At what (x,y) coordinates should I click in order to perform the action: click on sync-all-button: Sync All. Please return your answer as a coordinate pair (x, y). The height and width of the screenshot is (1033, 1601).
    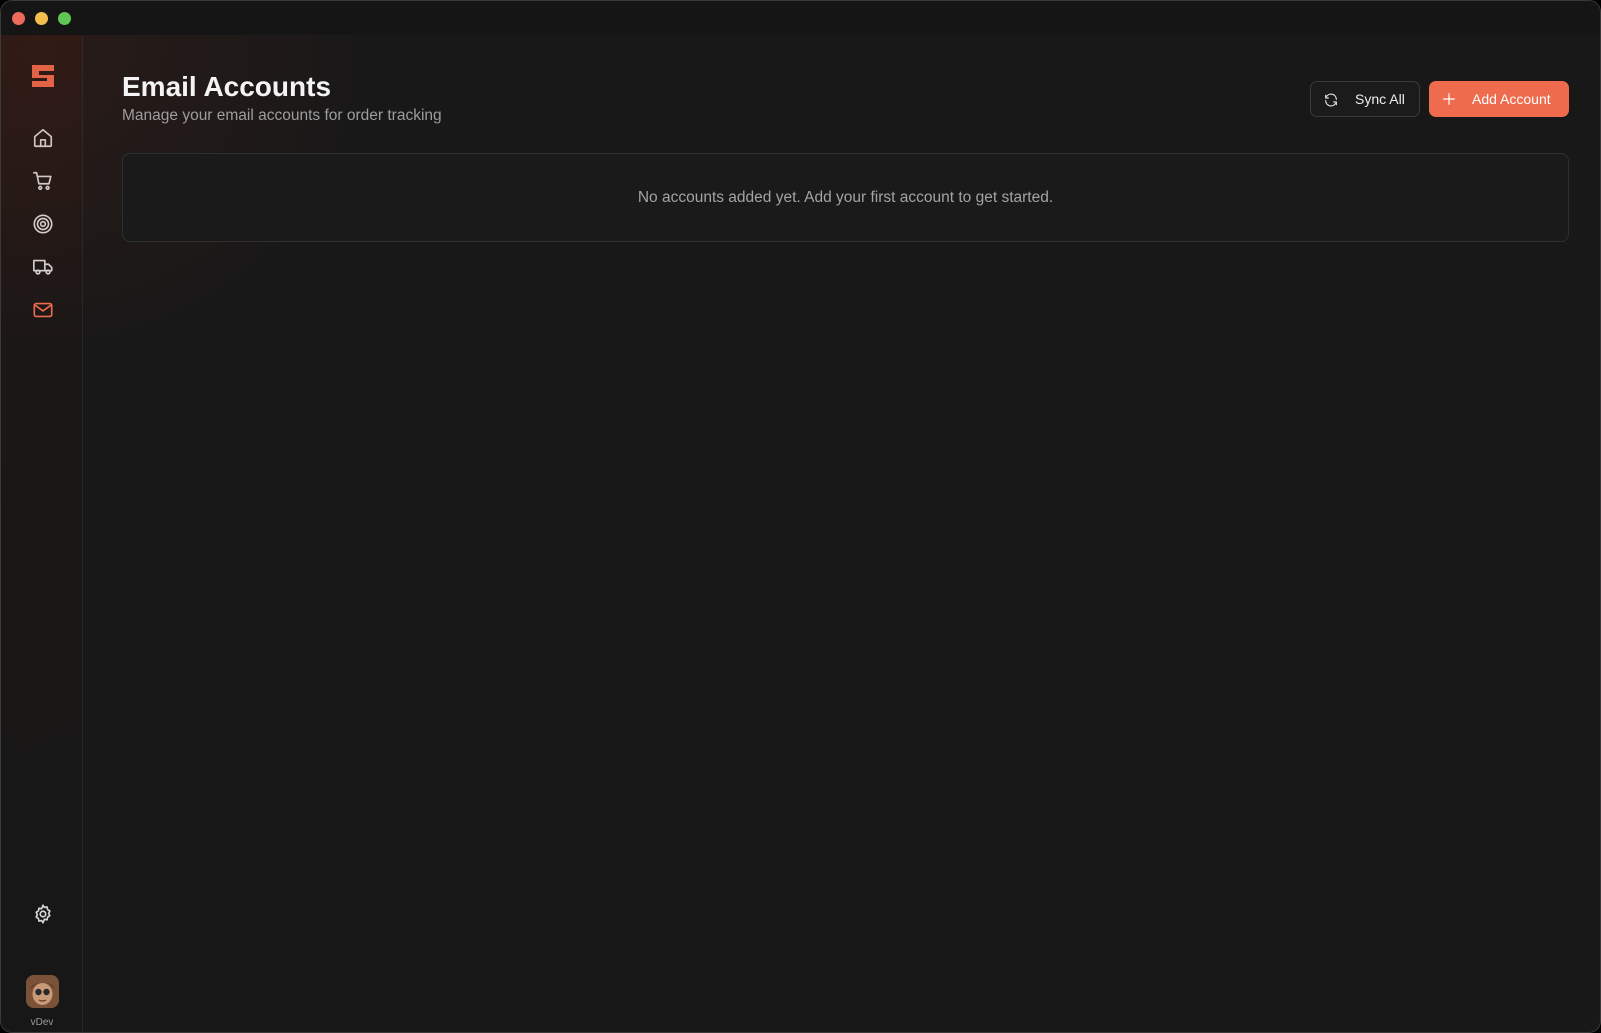
    Looking at the image, I should click on (1365, 99).